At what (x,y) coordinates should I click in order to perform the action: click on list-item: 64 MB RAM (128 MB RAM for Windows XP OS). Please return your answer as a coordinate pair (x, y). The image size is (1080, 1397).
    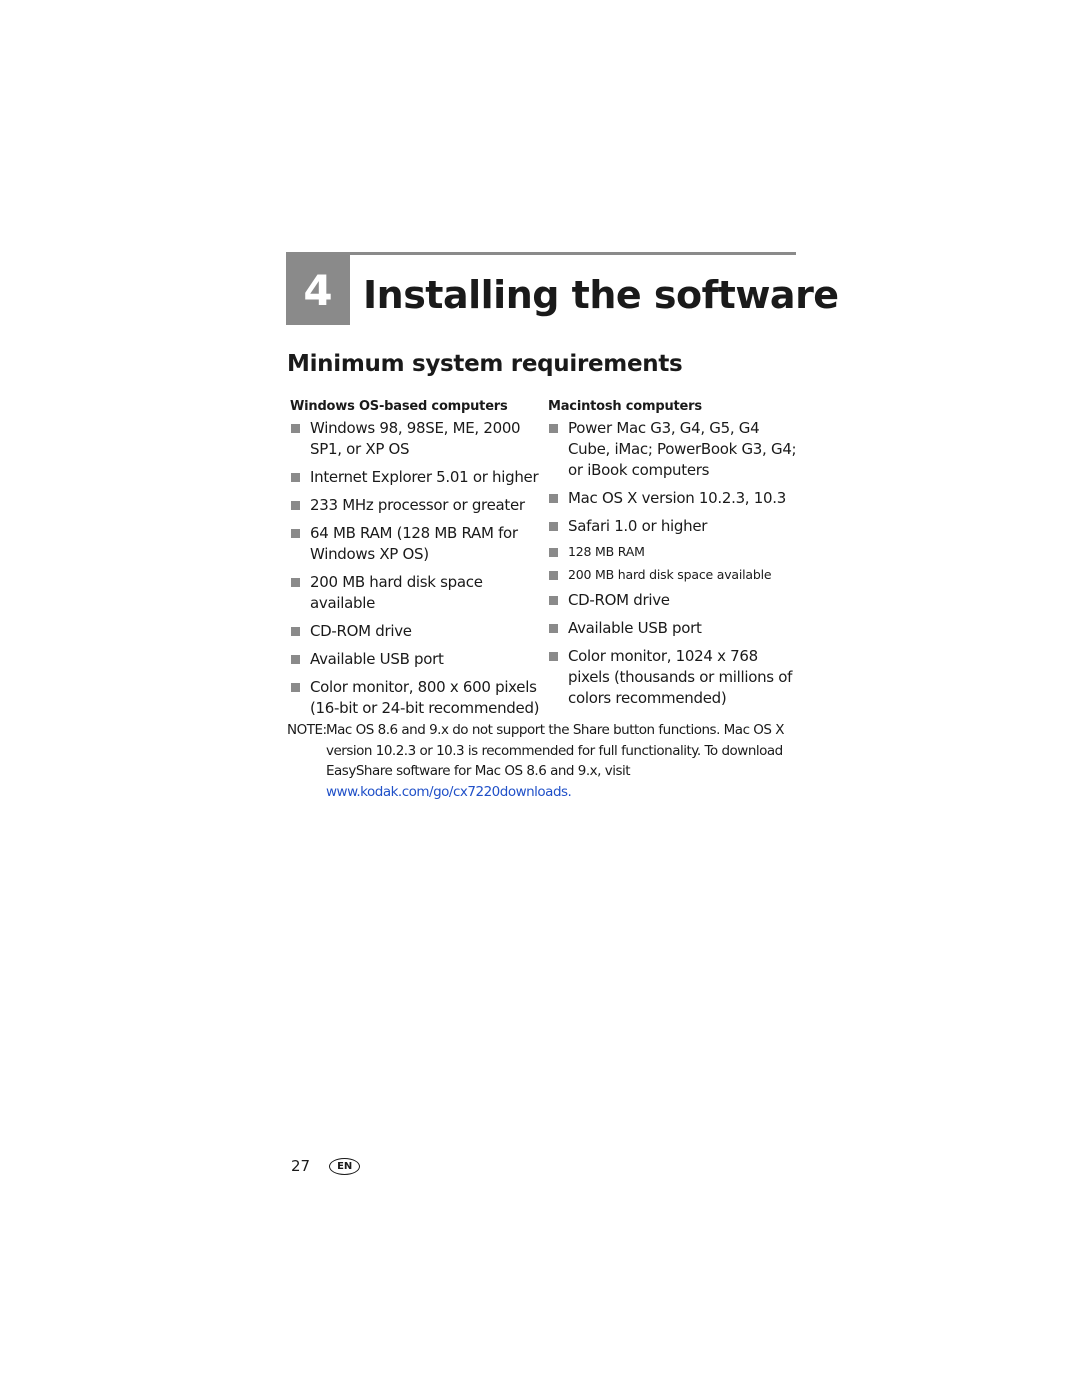
    Looking at the image, I should click on (416, 544).